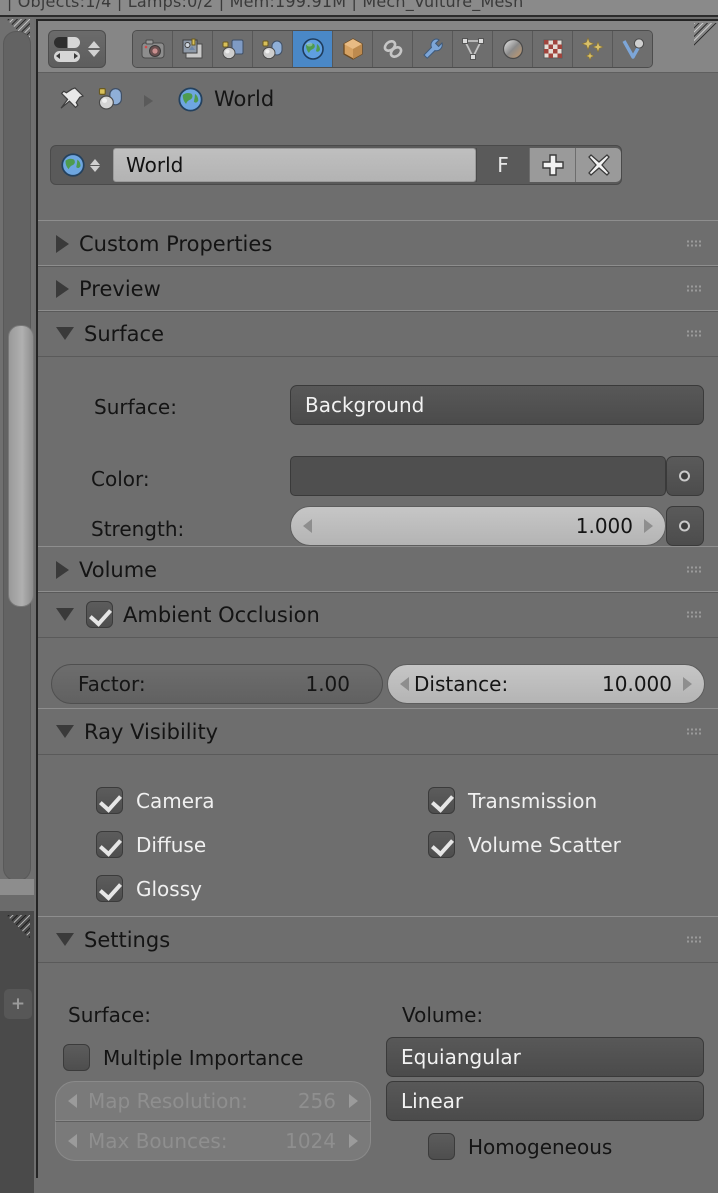 The image size is (718, 1193). Describe the element at coordinates (502, 165) in the screenshot. I see `fake-user-button: F` at that location.